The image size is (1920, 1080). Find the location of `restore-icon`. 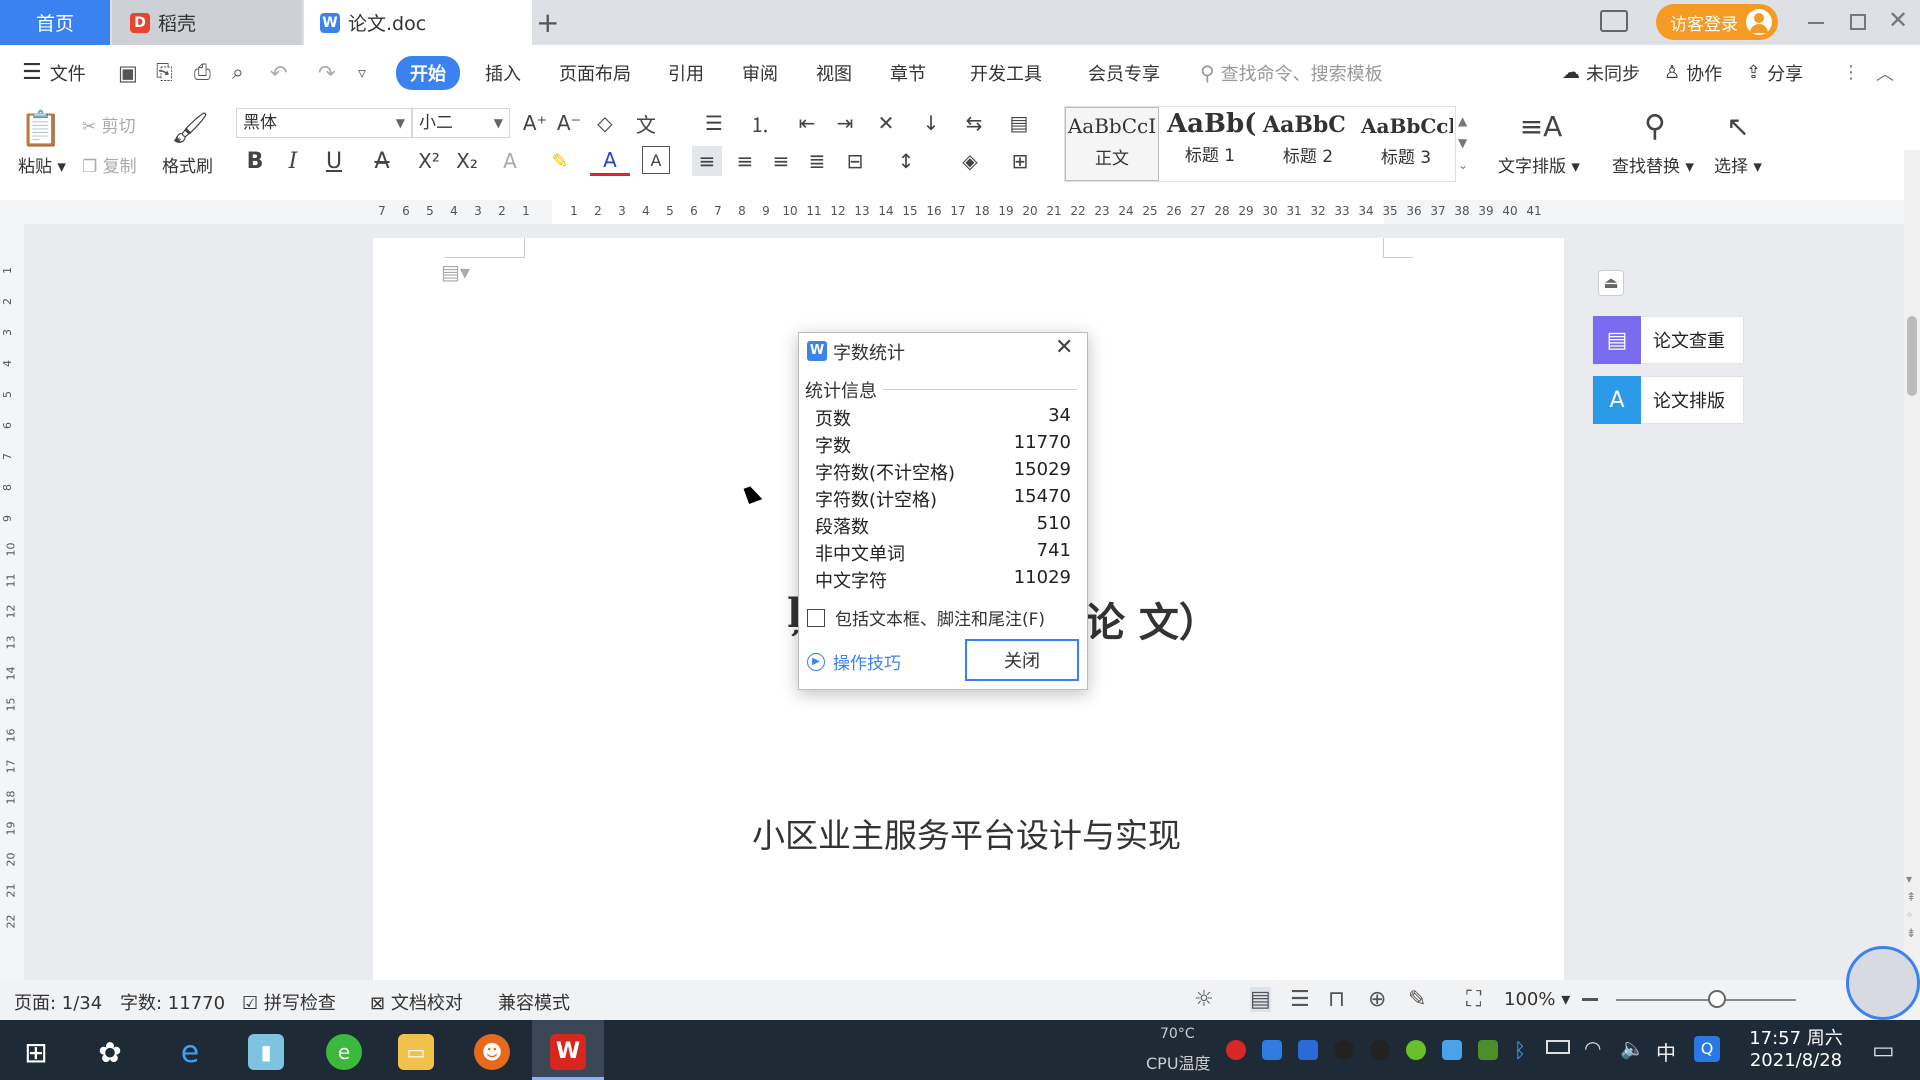

restore-icon is located at coordinates (1858, 22).